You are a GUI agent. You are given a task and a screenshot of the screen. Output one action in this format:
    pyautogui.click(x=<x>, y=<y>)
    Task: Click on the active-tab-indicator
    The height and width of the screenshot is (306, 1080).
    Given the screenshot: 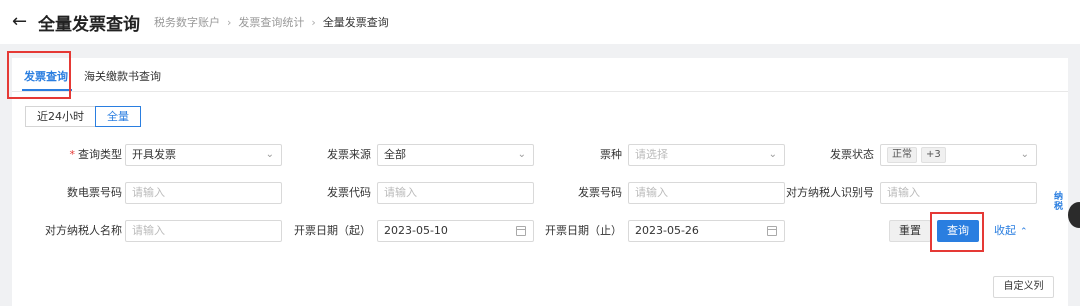 What is the action you would take?
    pyautogui.click(x=47, y=90)
    